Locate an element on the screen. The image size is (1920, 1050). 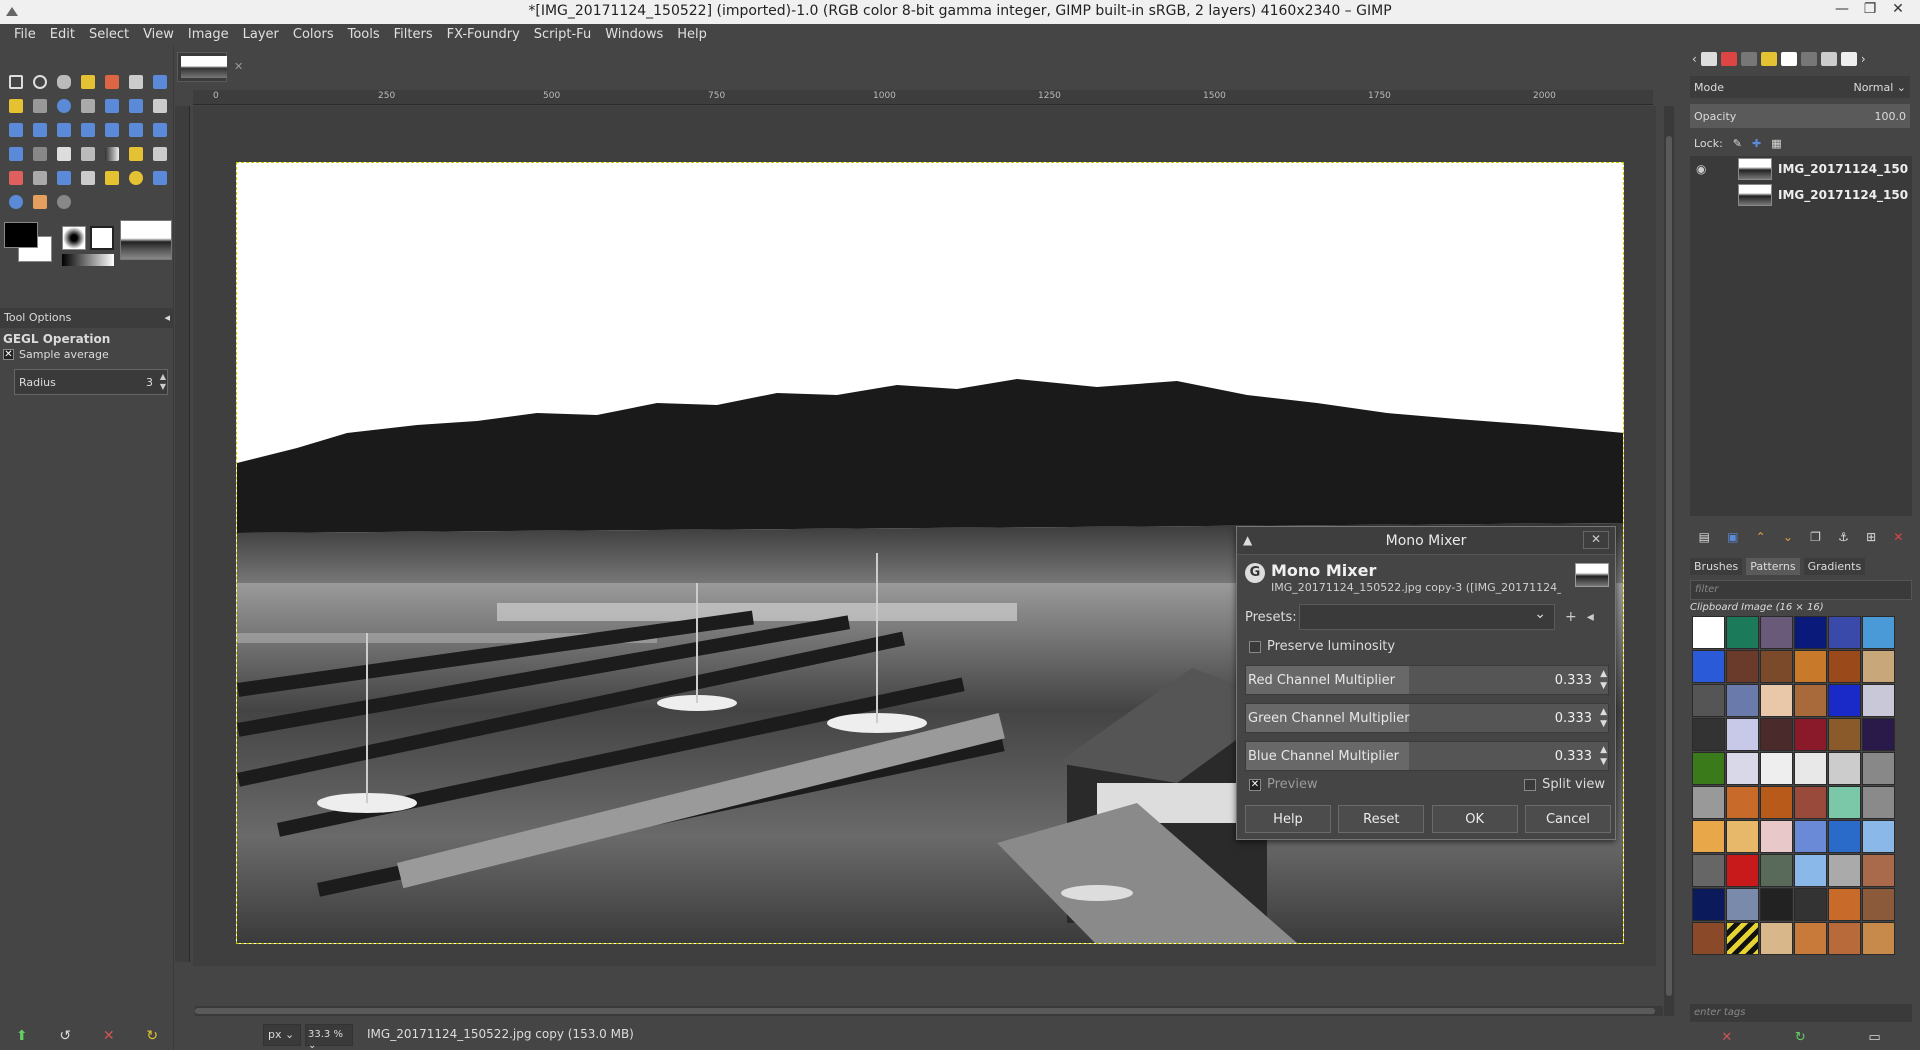
layer-row: IMG_20171124_150 is located at coordinates (1801, 195).